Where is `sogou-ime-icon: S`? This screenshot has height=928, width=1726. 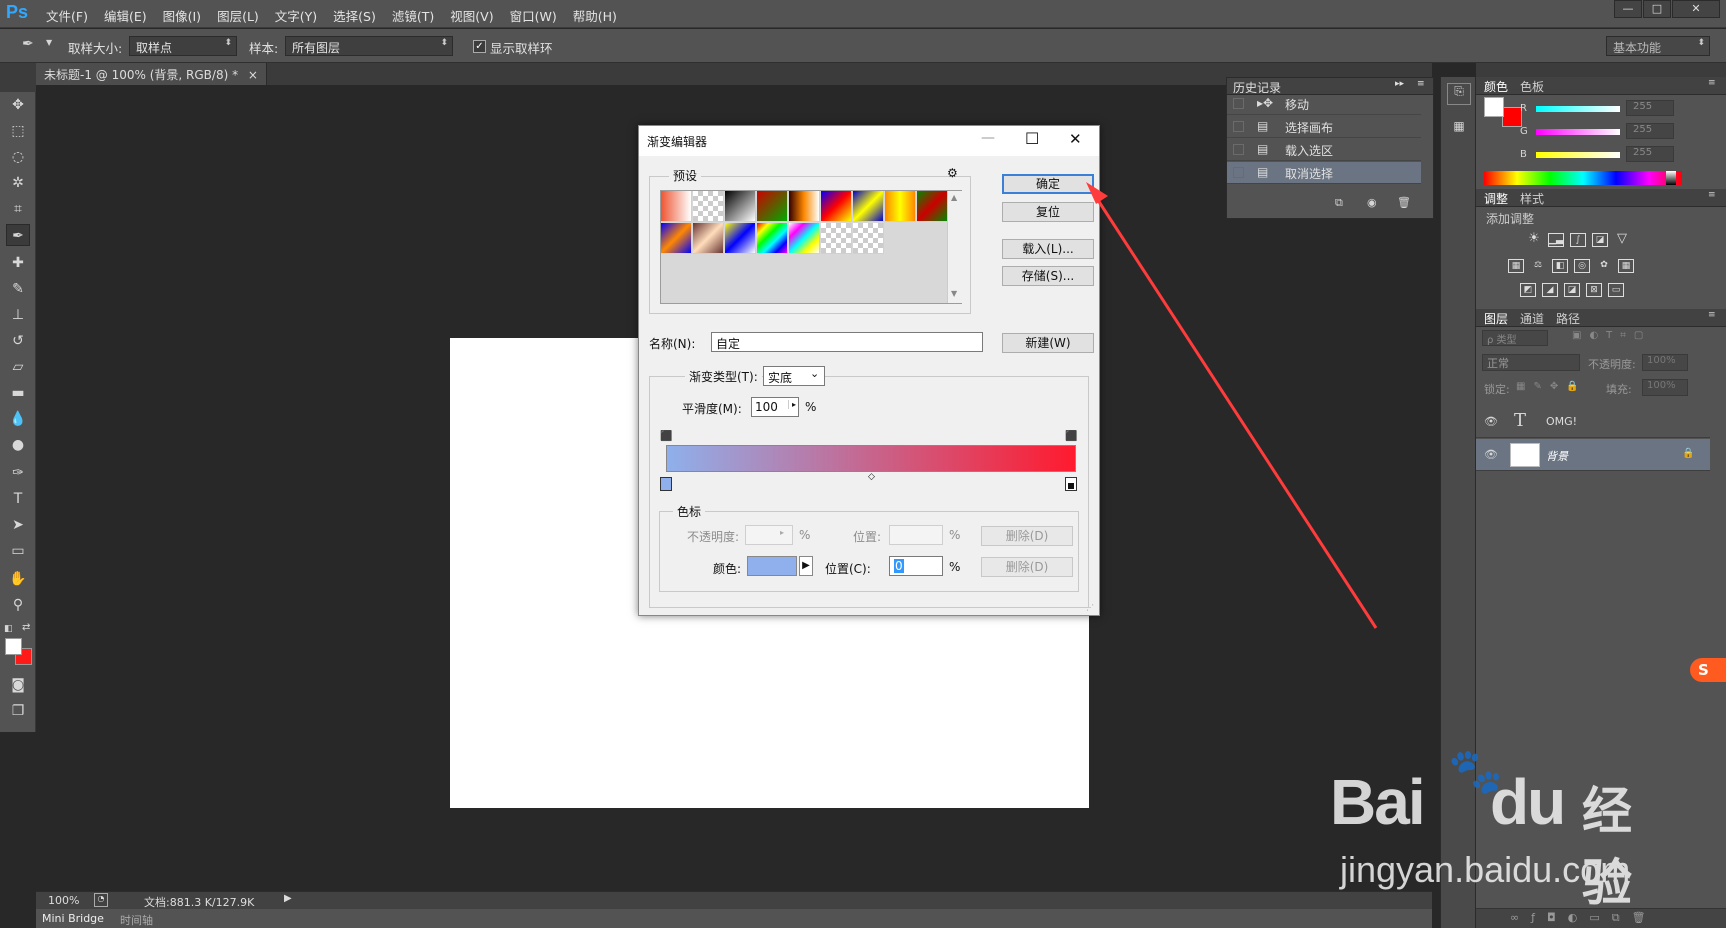
sogou-ime-icon: S is located at coordinates (1708, 670).